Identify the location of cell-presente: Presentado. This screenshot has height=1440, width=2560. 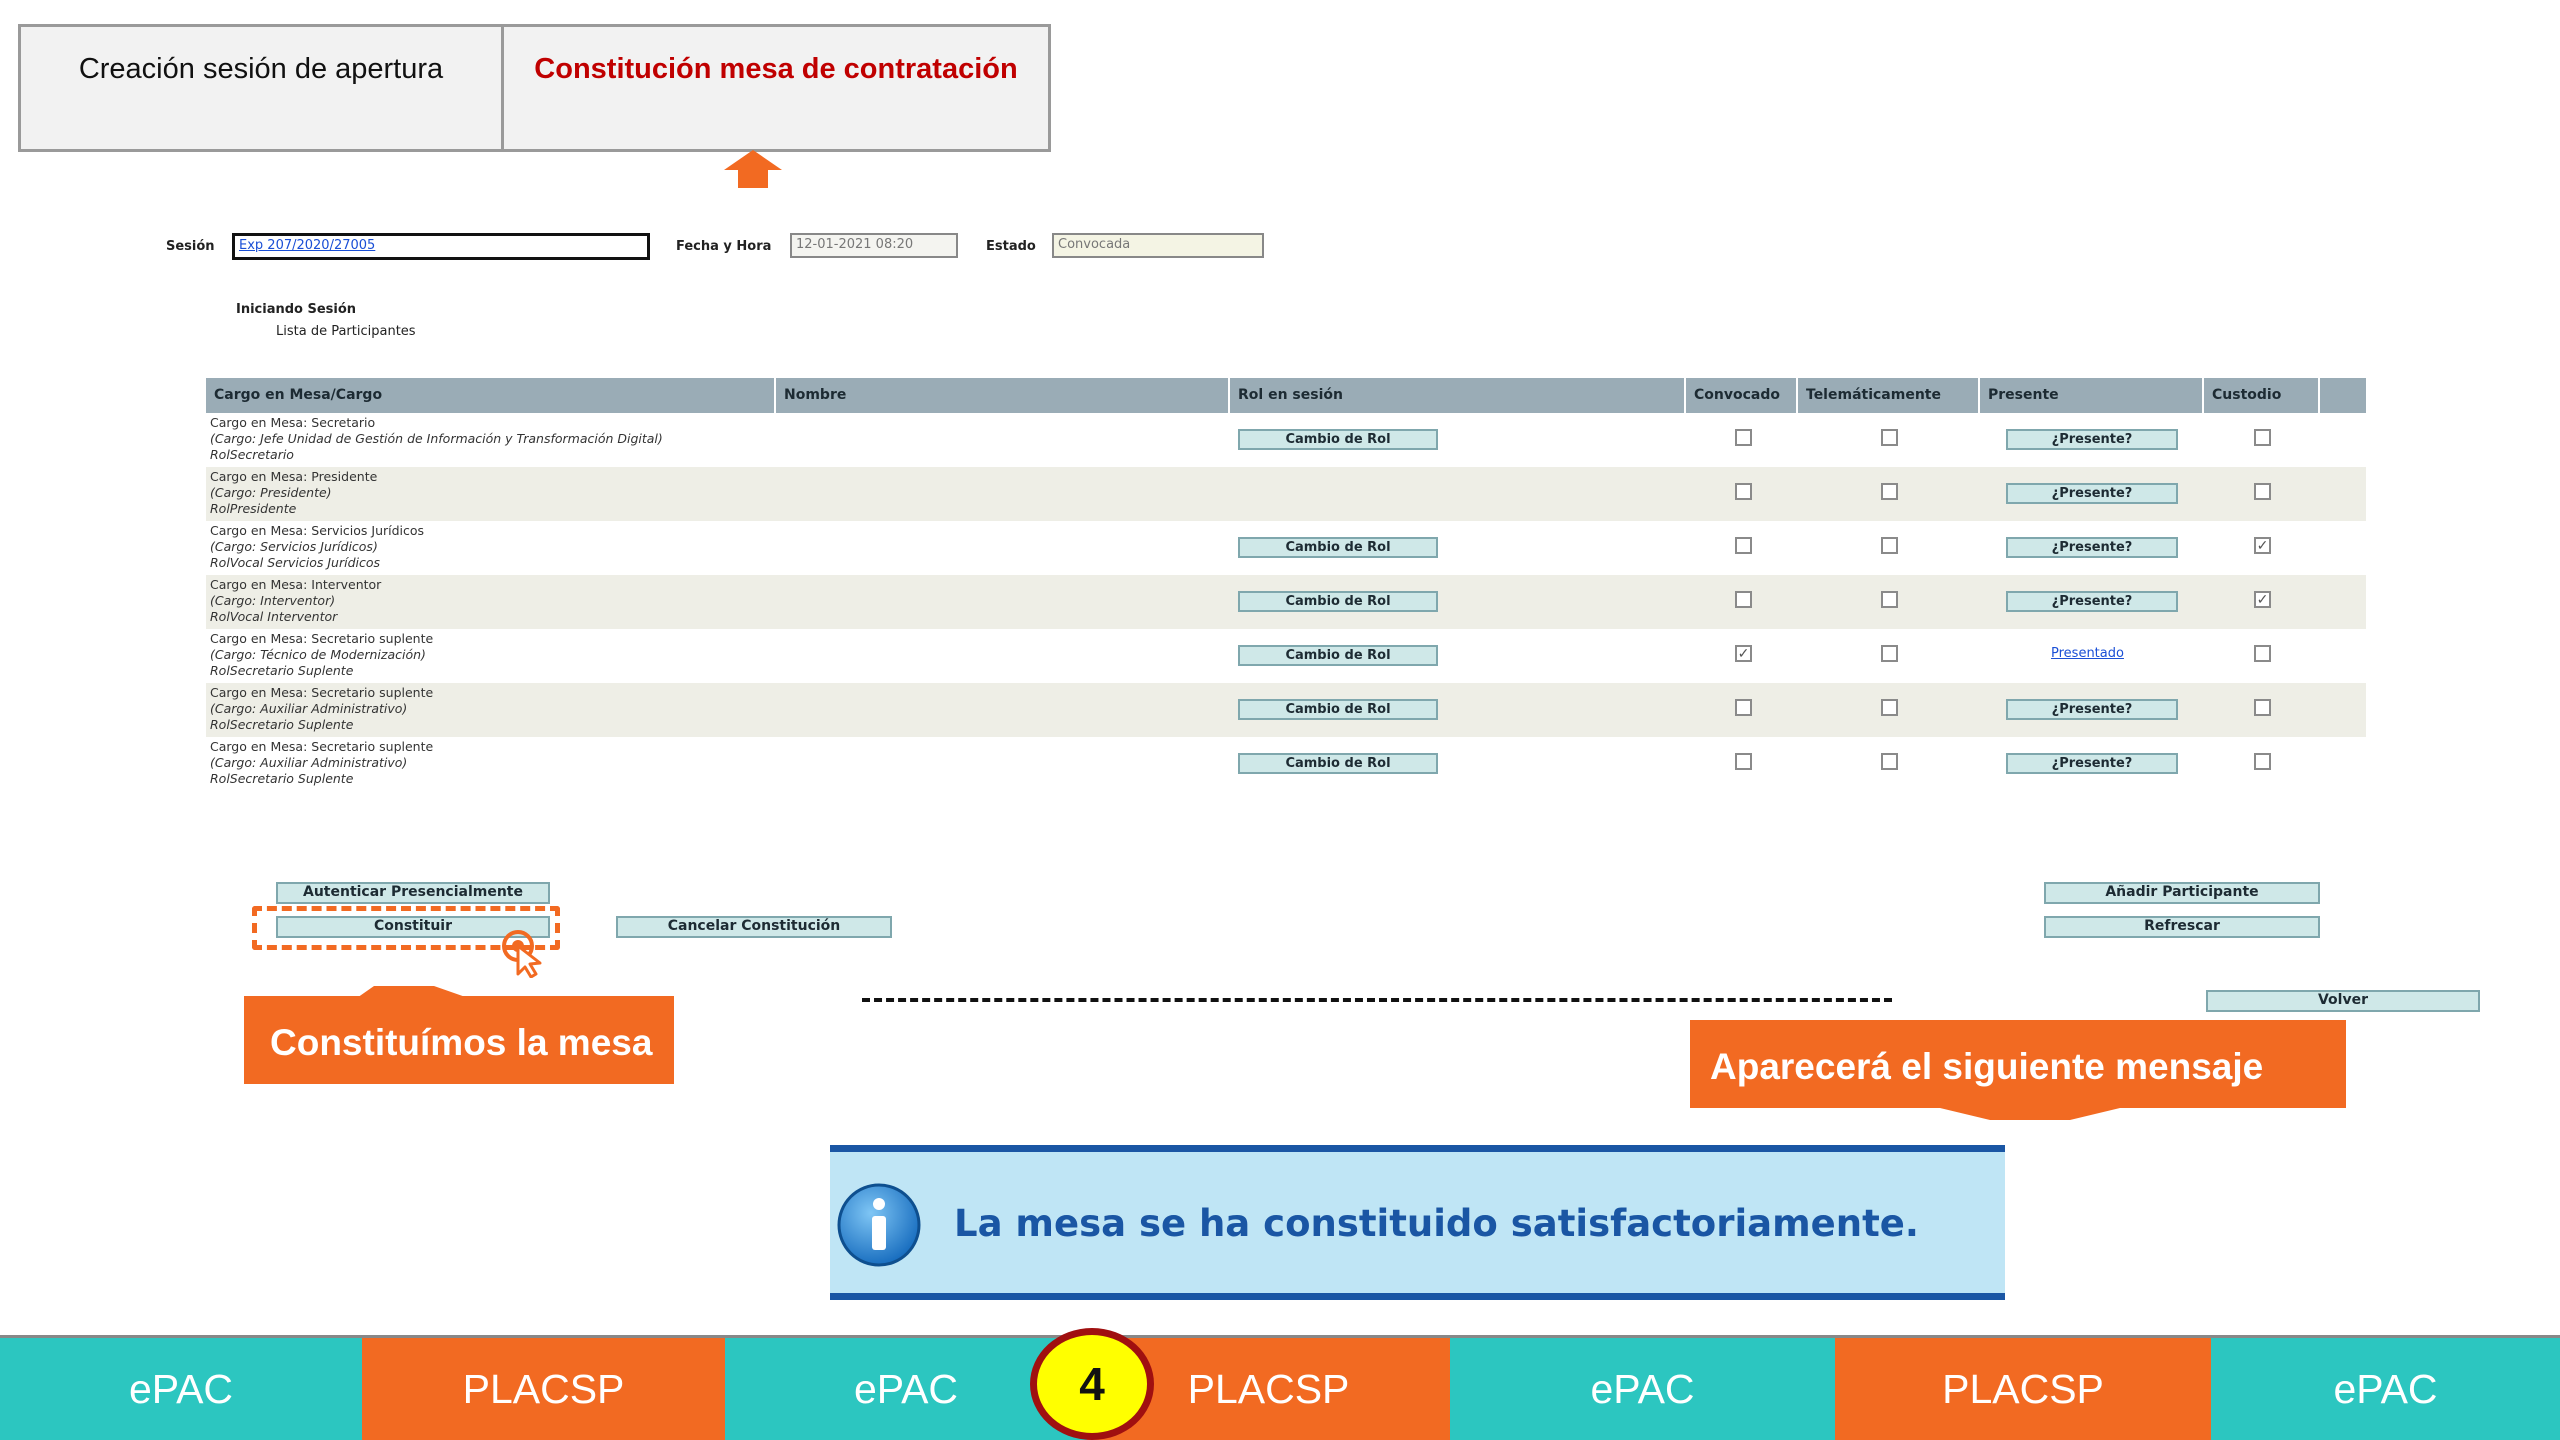
(2092, 656).